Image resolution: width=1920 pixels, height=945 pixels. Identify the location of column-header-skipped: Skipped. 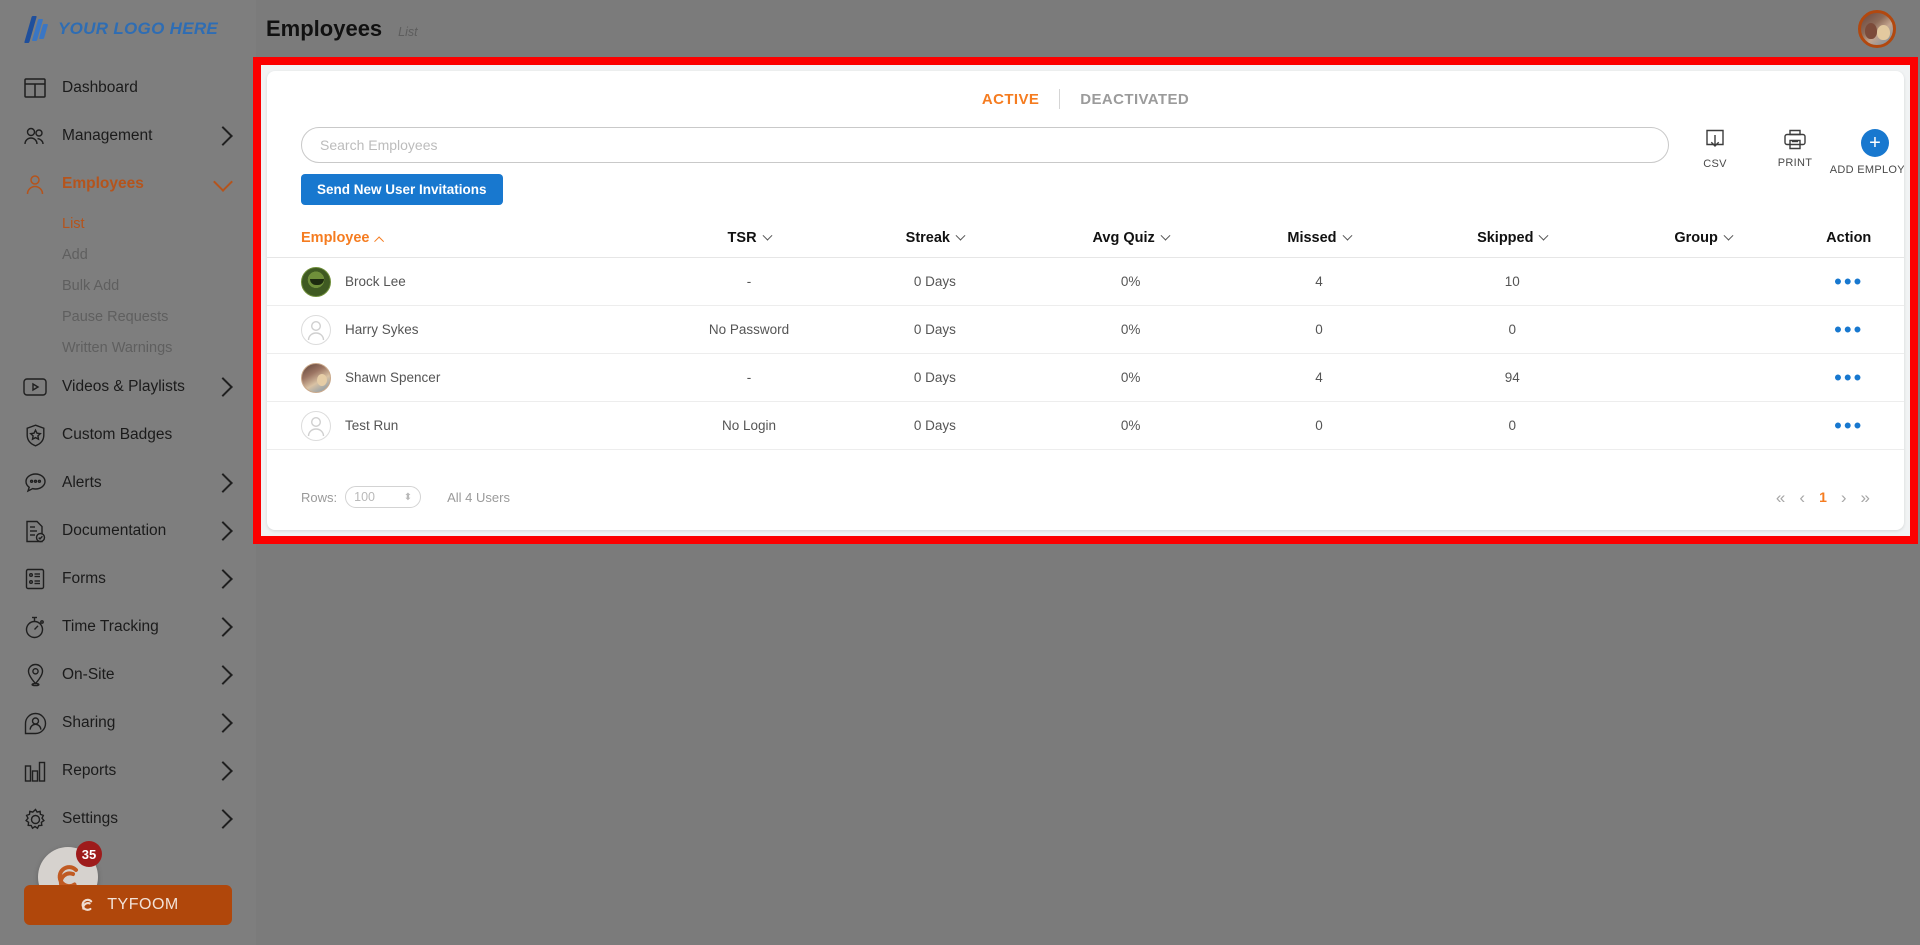
(1512, 239).